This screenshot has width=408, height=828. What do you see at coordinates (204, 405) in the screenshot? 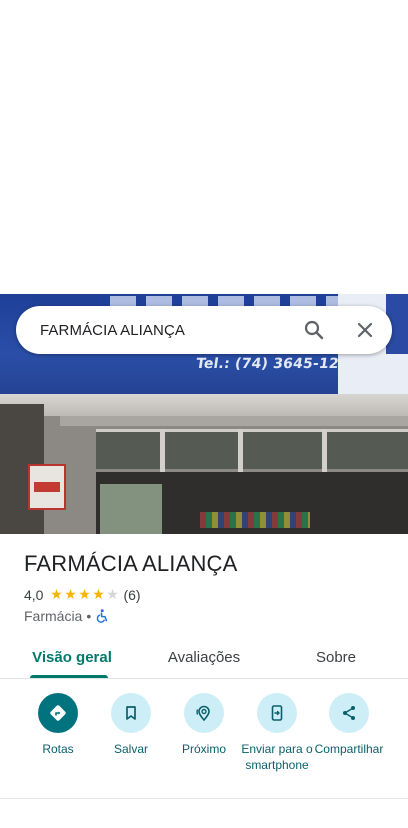
I see `awning` at bounding box center [204, 405].